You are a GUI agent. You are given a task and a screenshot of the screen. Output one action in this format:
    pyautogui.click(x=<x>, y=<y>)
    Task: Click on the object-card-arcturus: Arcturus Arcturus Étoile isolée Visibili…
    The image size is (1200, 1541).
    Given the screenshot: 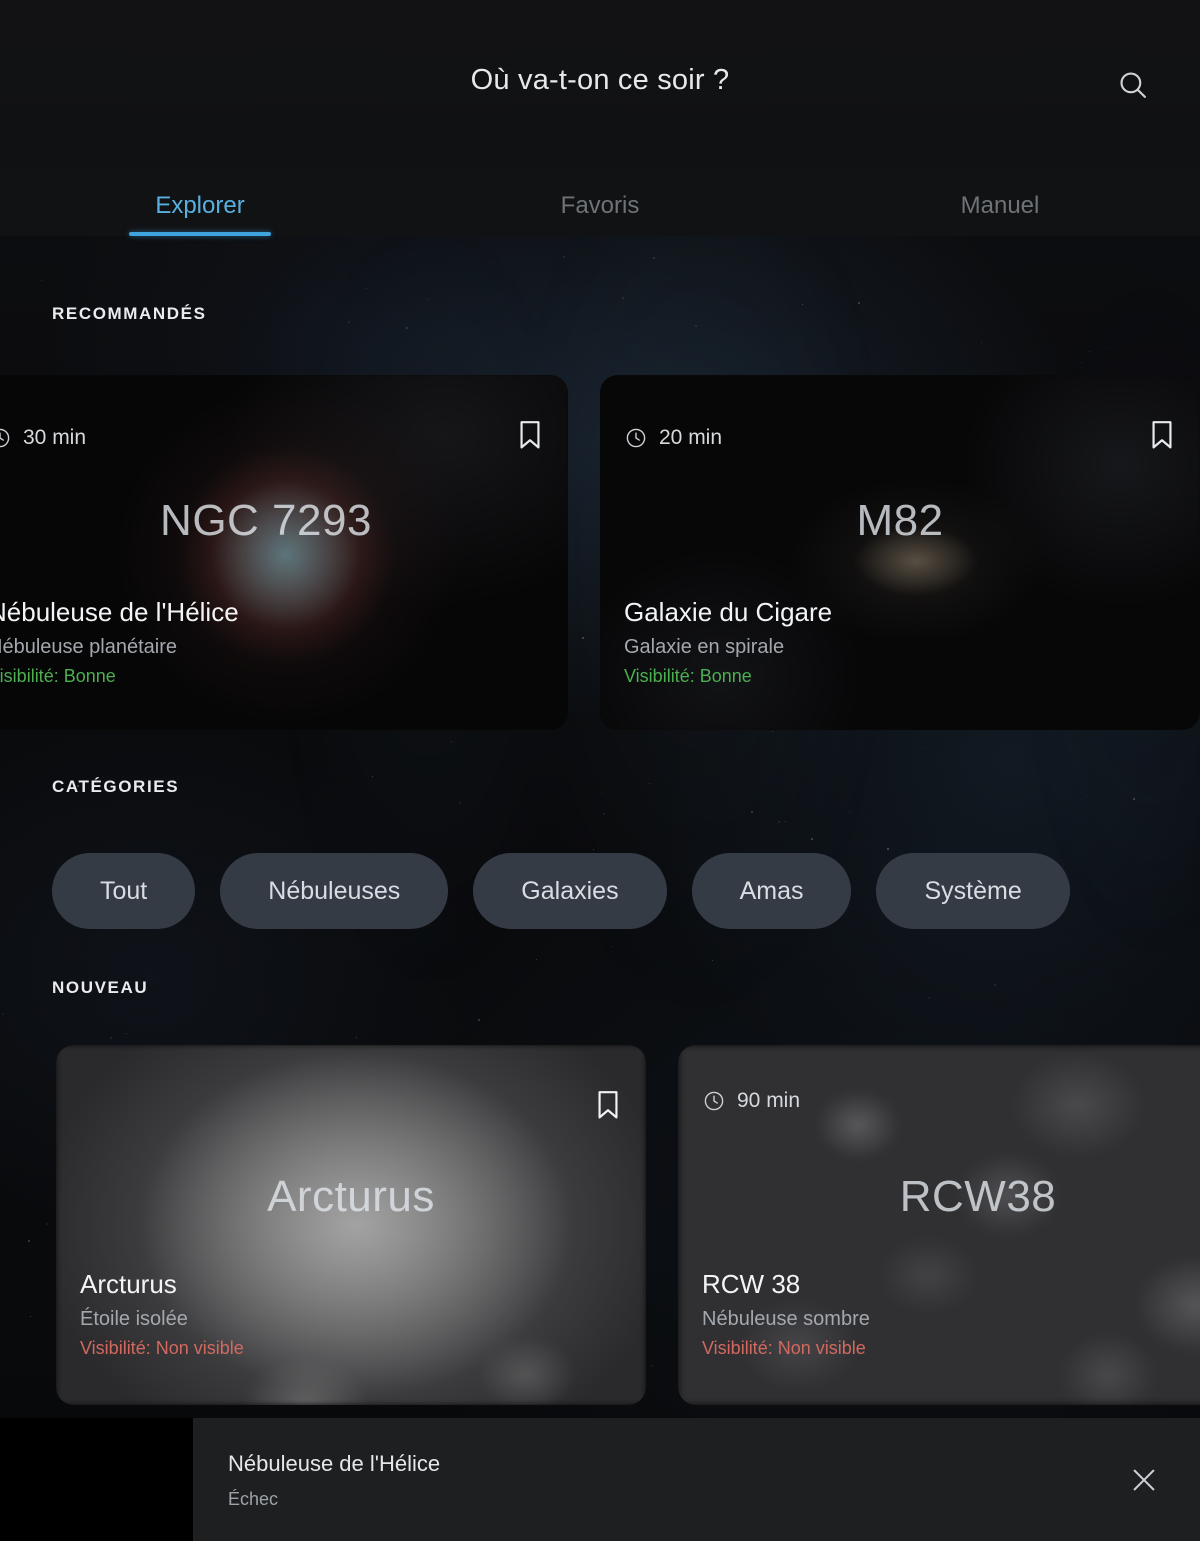 What is the action you would take?
    pyautogui.click(x=351, y=1225)
    